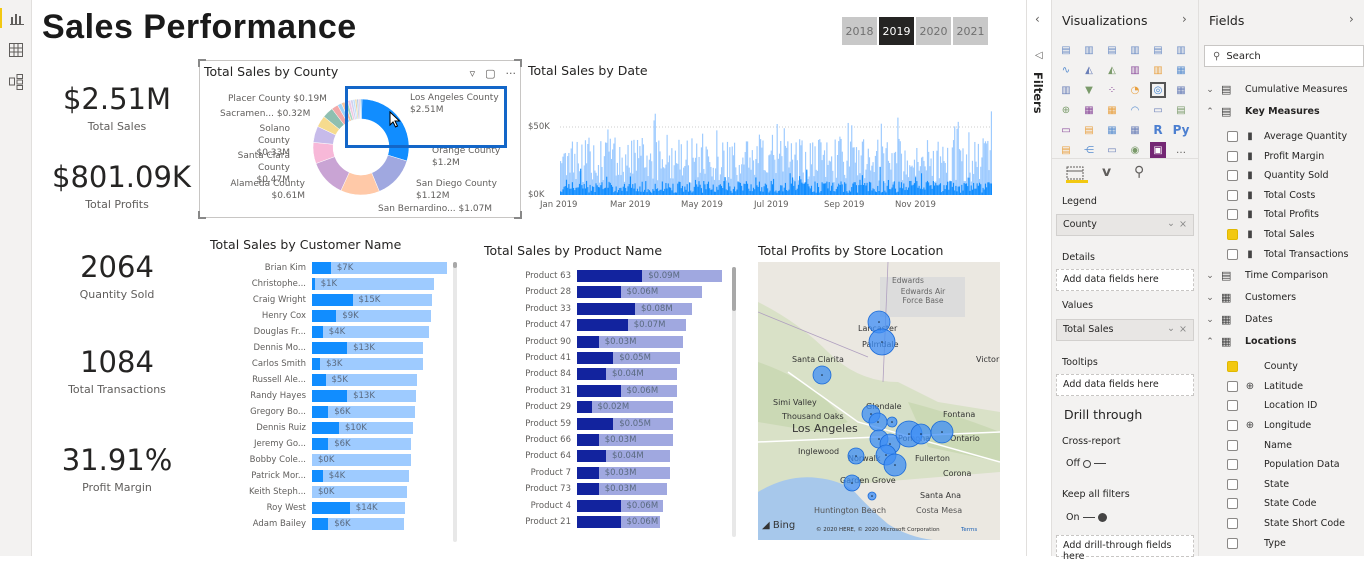 The image size is (1364, 562). What do you see at coordinates (117, 468) in the screenshot?
I see `kpi-card-profit-margin: 31.91% Profit Margin` at bounding box center [117, 468].